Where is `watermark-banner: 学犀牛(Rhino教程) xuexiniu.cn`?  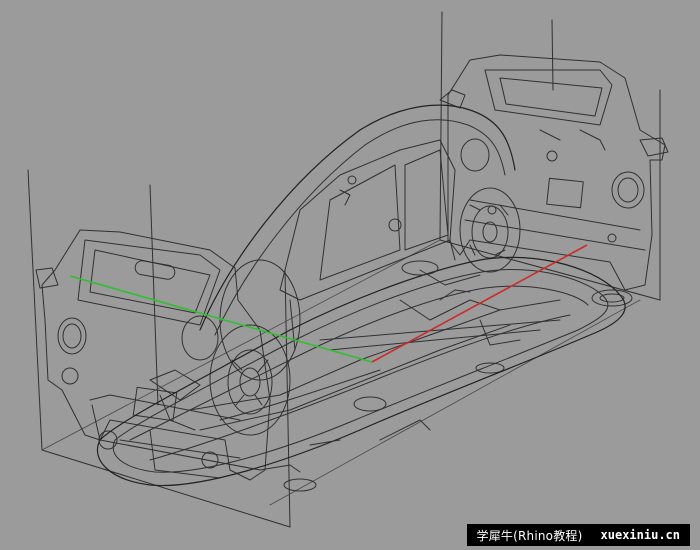
watermark-banner: 学犀牛(Rhino教程) xuexiniu.cn is located at coordinates (578, 535).